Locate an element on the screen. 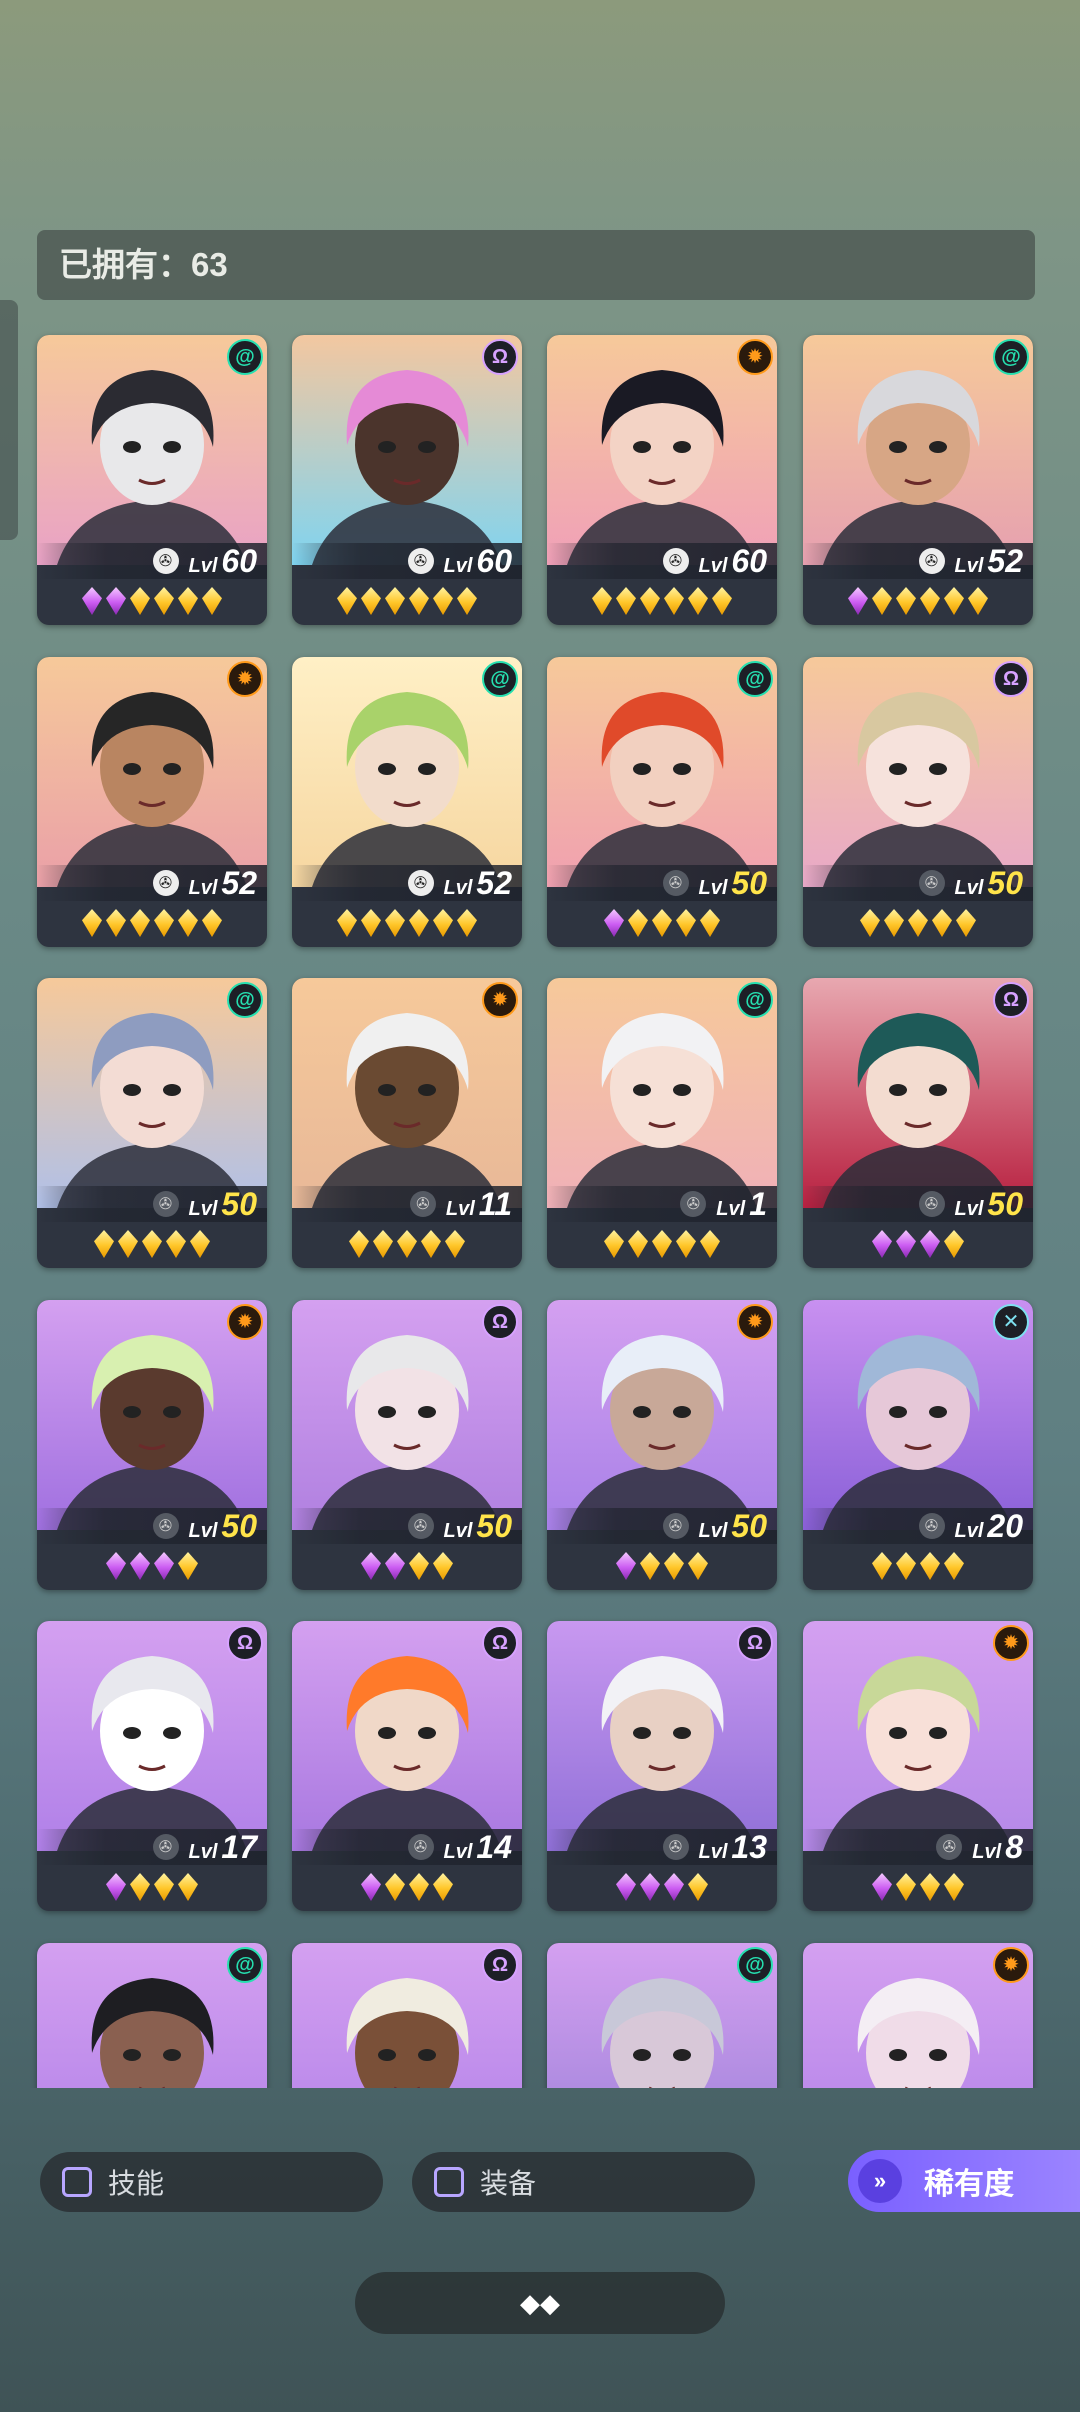  collapse-handle: ◆◆ is located at coordinates (540, 2303).